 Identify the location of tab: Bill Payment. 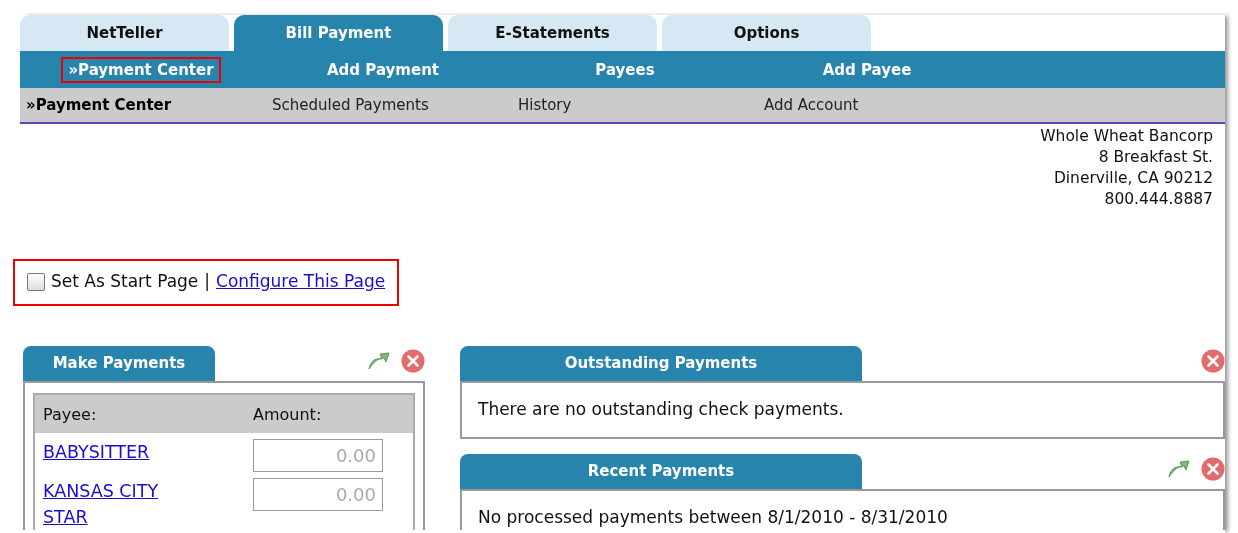
(338, 33).